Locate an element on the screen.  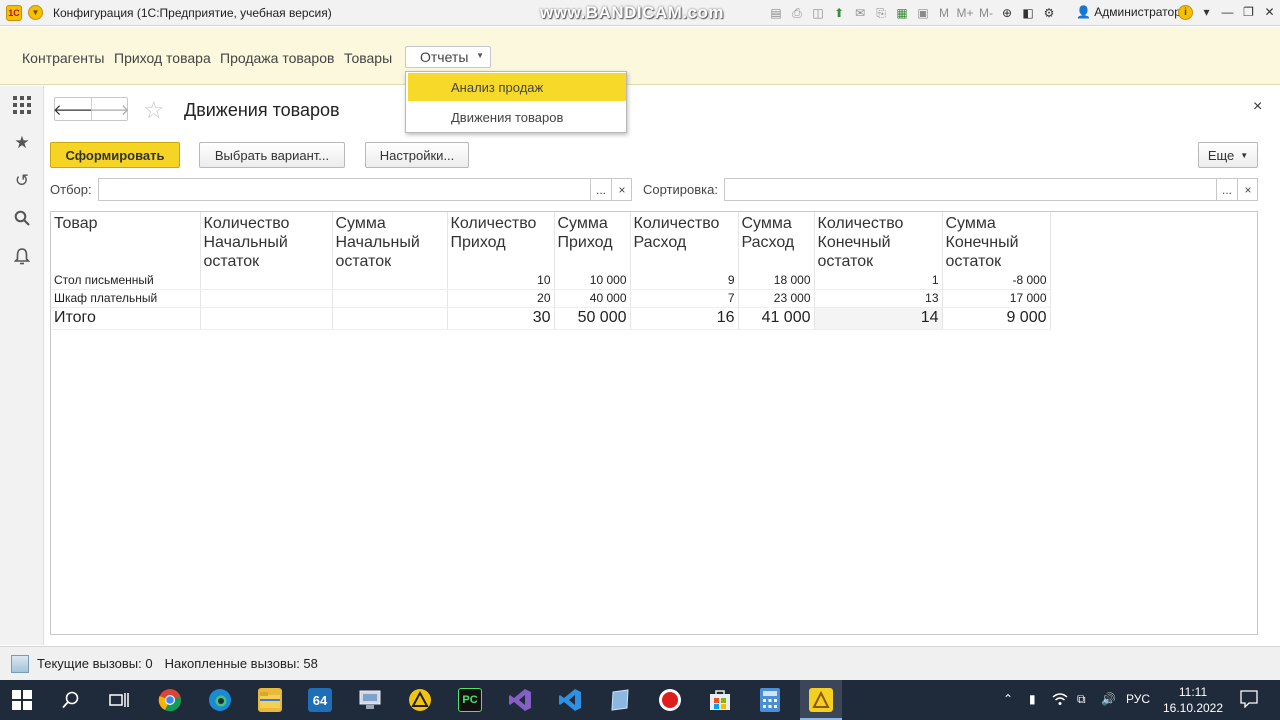
upload-icon: ⬆ is located at coordinates (839, 13).